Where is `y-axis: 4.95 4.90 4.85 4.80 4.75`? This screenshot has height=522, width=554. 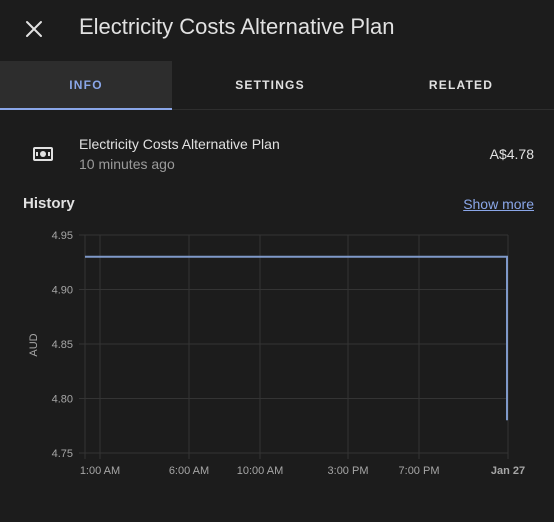
y-axis: 4.95 4.90 4.85 4.80 4.75 is located at coordinates (62, 345).